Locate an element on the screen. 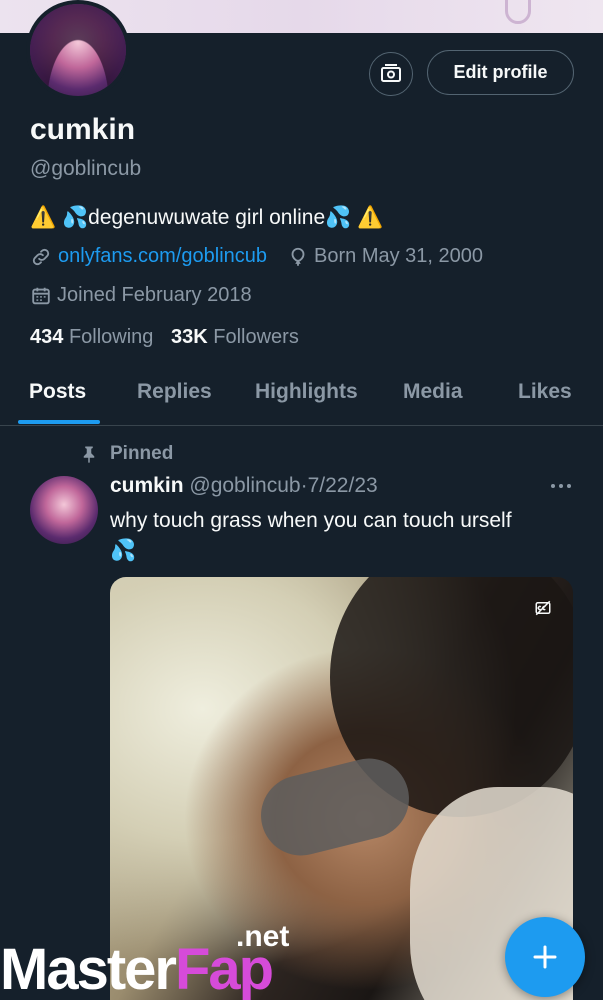 This screenshot has height=1000, width=603. avatar-photo-shade is located at coordinates (78, 50).